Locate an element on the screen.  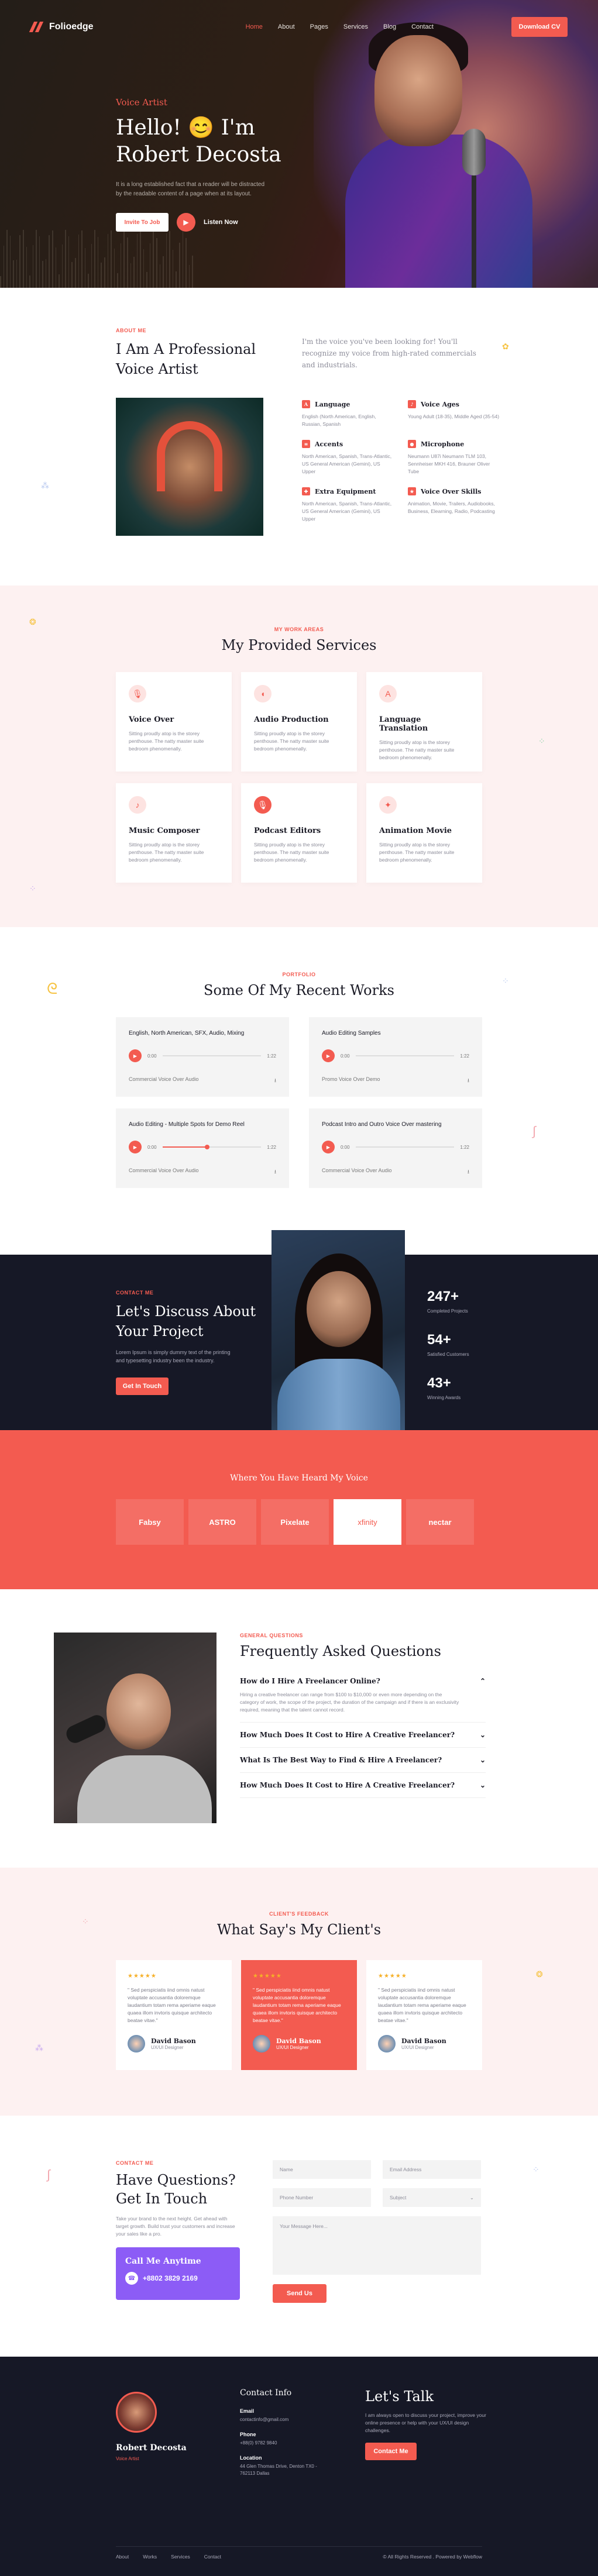
get-in-touch-button: Get In Touch is located at coordinates (142, 1386).